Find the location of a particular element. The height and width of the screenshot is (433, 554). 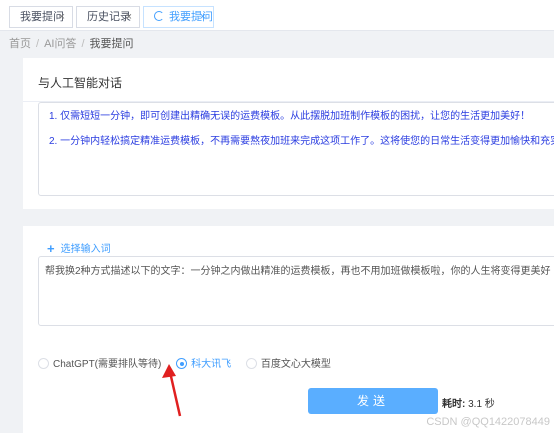

tab-history: 历史记录 × is located at coordinates (108, 17).